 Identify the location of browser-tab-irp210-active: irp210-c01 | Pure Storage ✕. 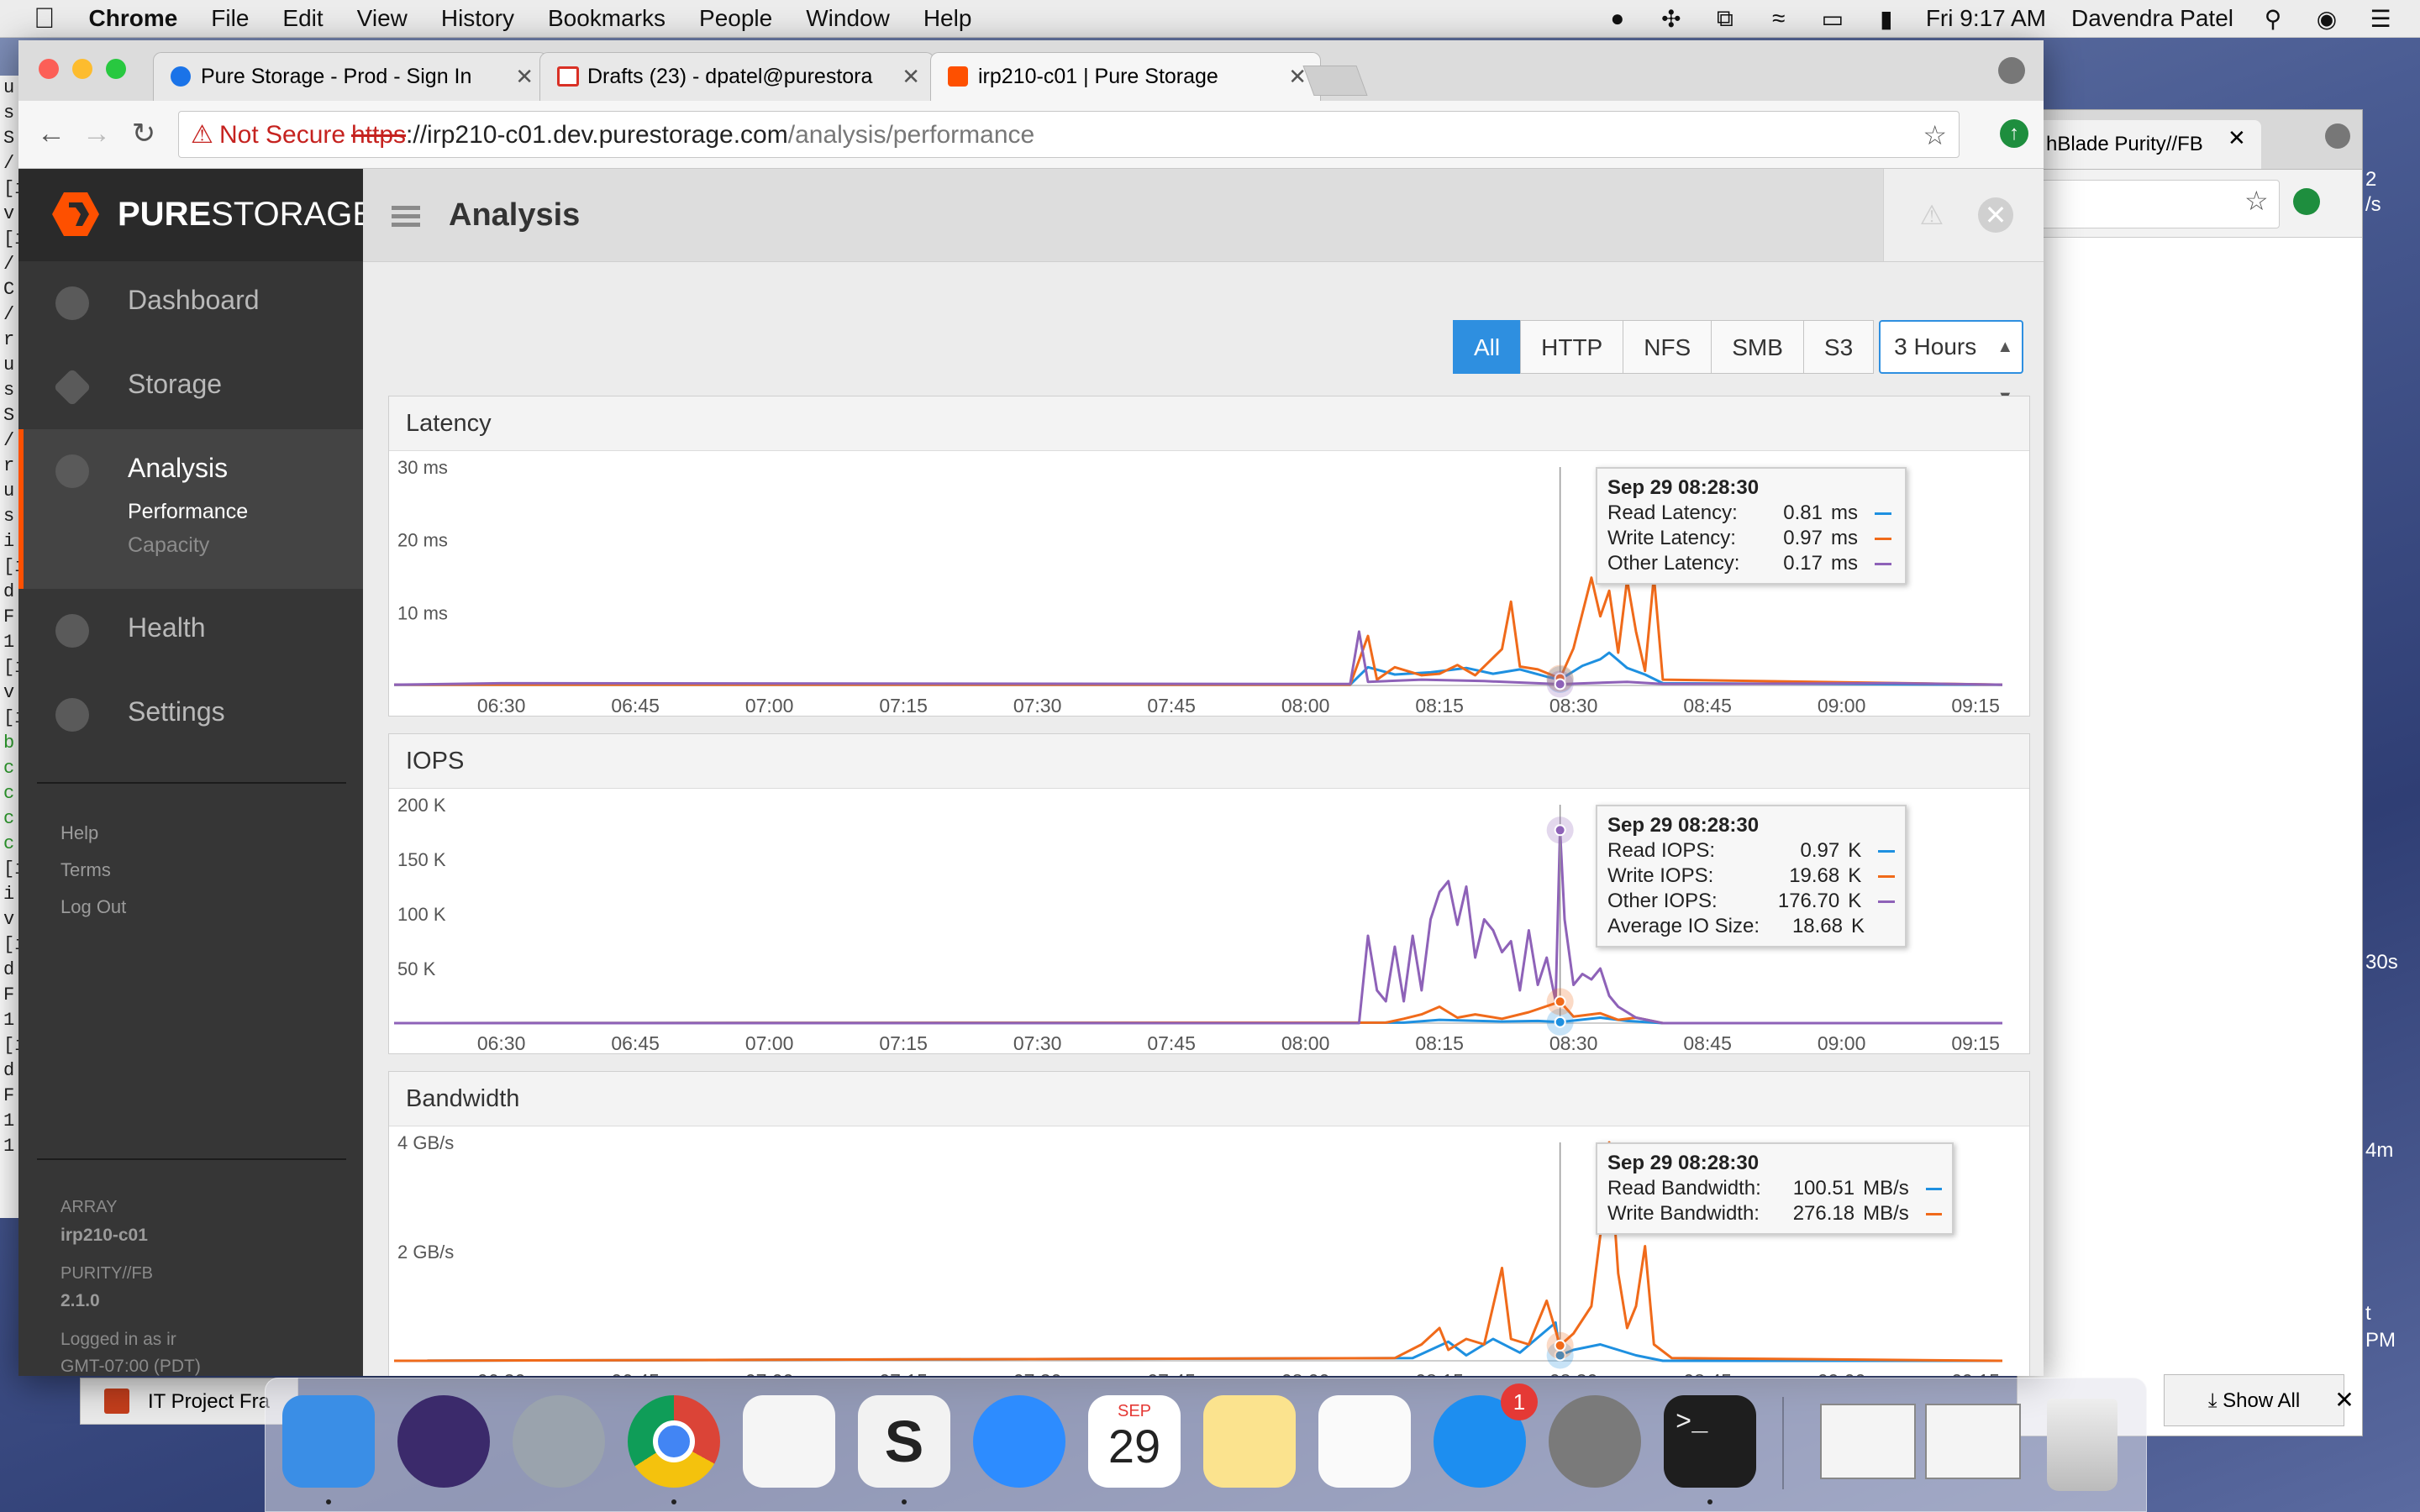
(1125, 76).